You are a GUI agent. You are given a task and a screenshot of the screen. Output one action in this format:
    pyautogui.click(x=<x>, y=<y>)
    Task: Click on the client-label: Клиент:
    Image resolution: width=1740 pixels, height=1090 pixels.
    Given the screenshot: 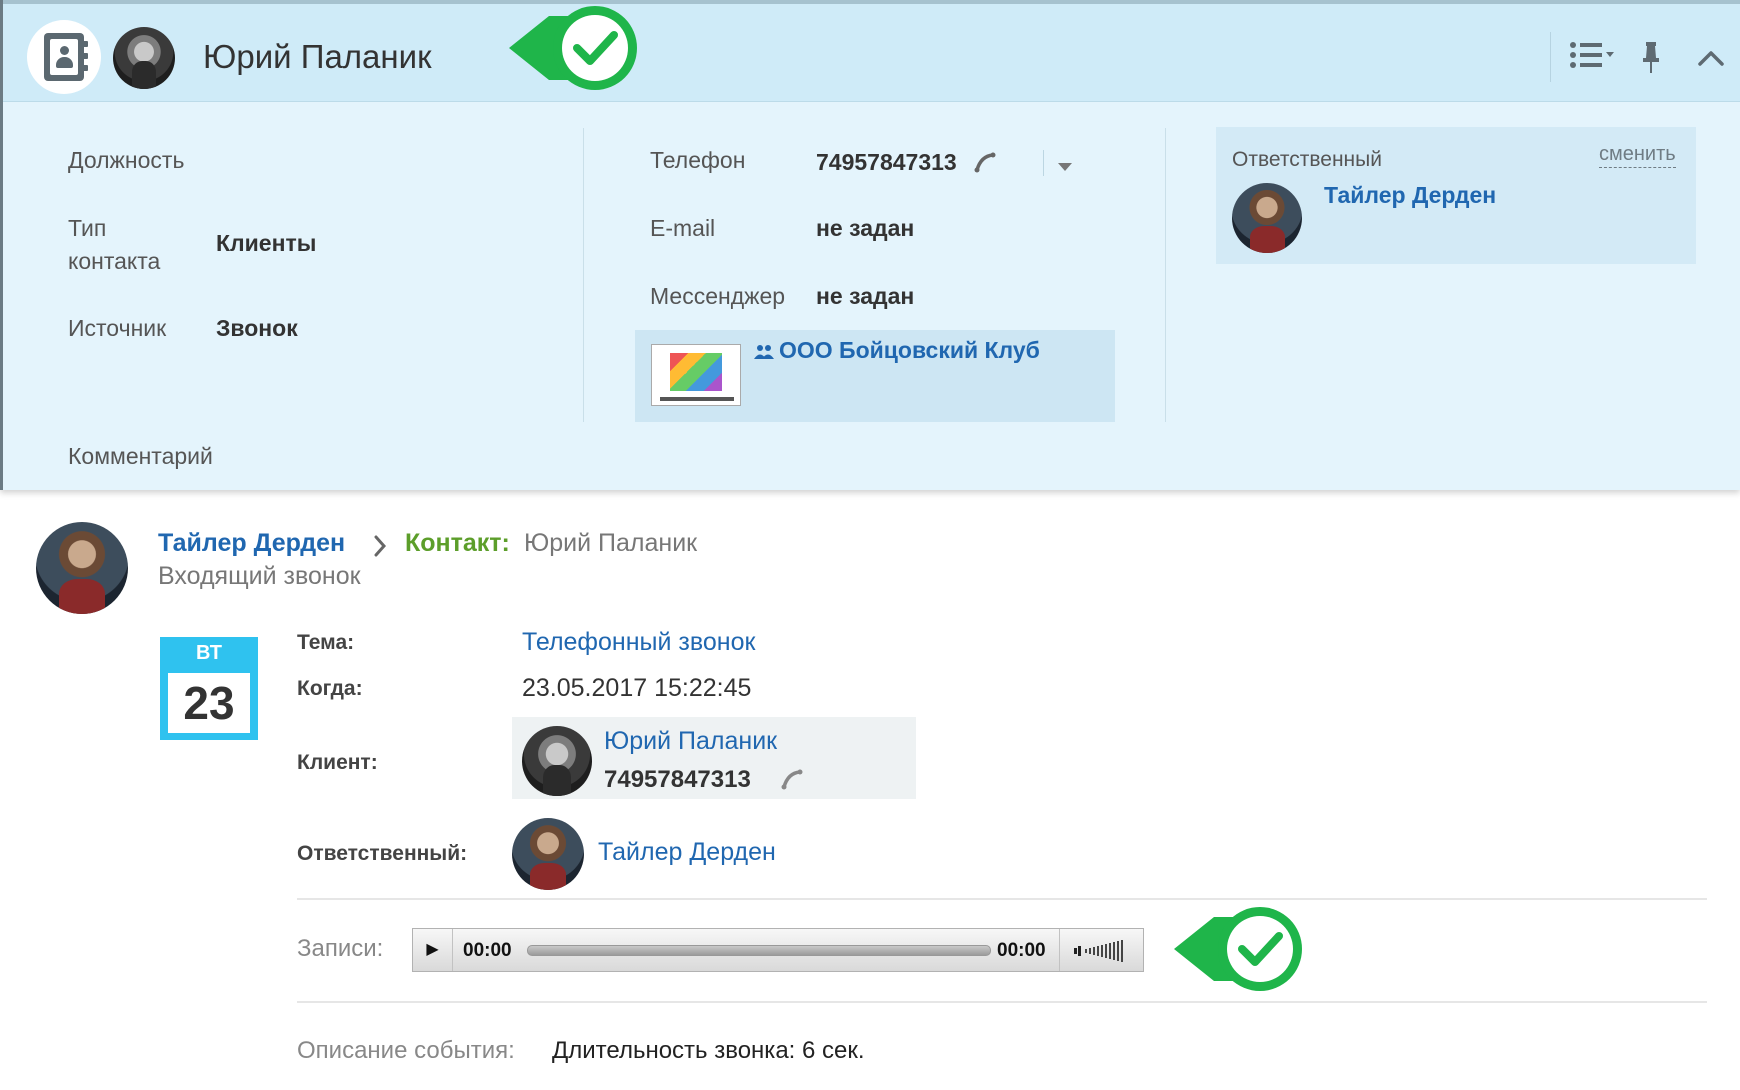 What is the action you would take?
    pyautogui.click(x=337, y=762)
    